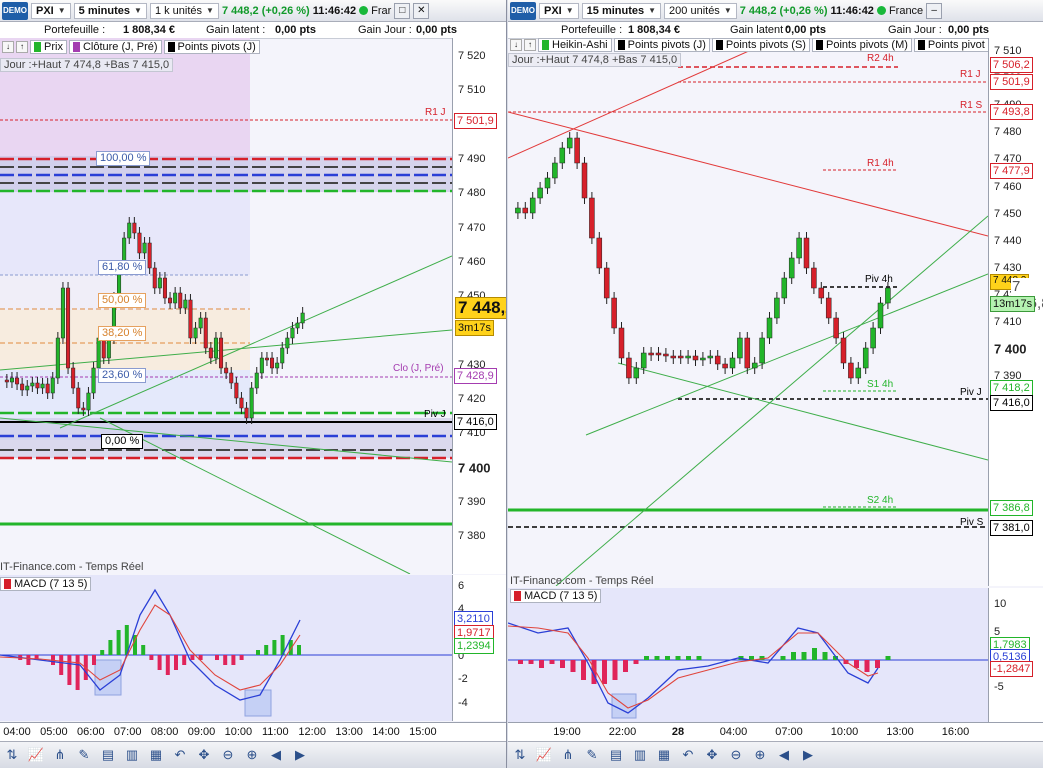  I want to click on units-select: 1 k unités ▼, so click(184, 10).